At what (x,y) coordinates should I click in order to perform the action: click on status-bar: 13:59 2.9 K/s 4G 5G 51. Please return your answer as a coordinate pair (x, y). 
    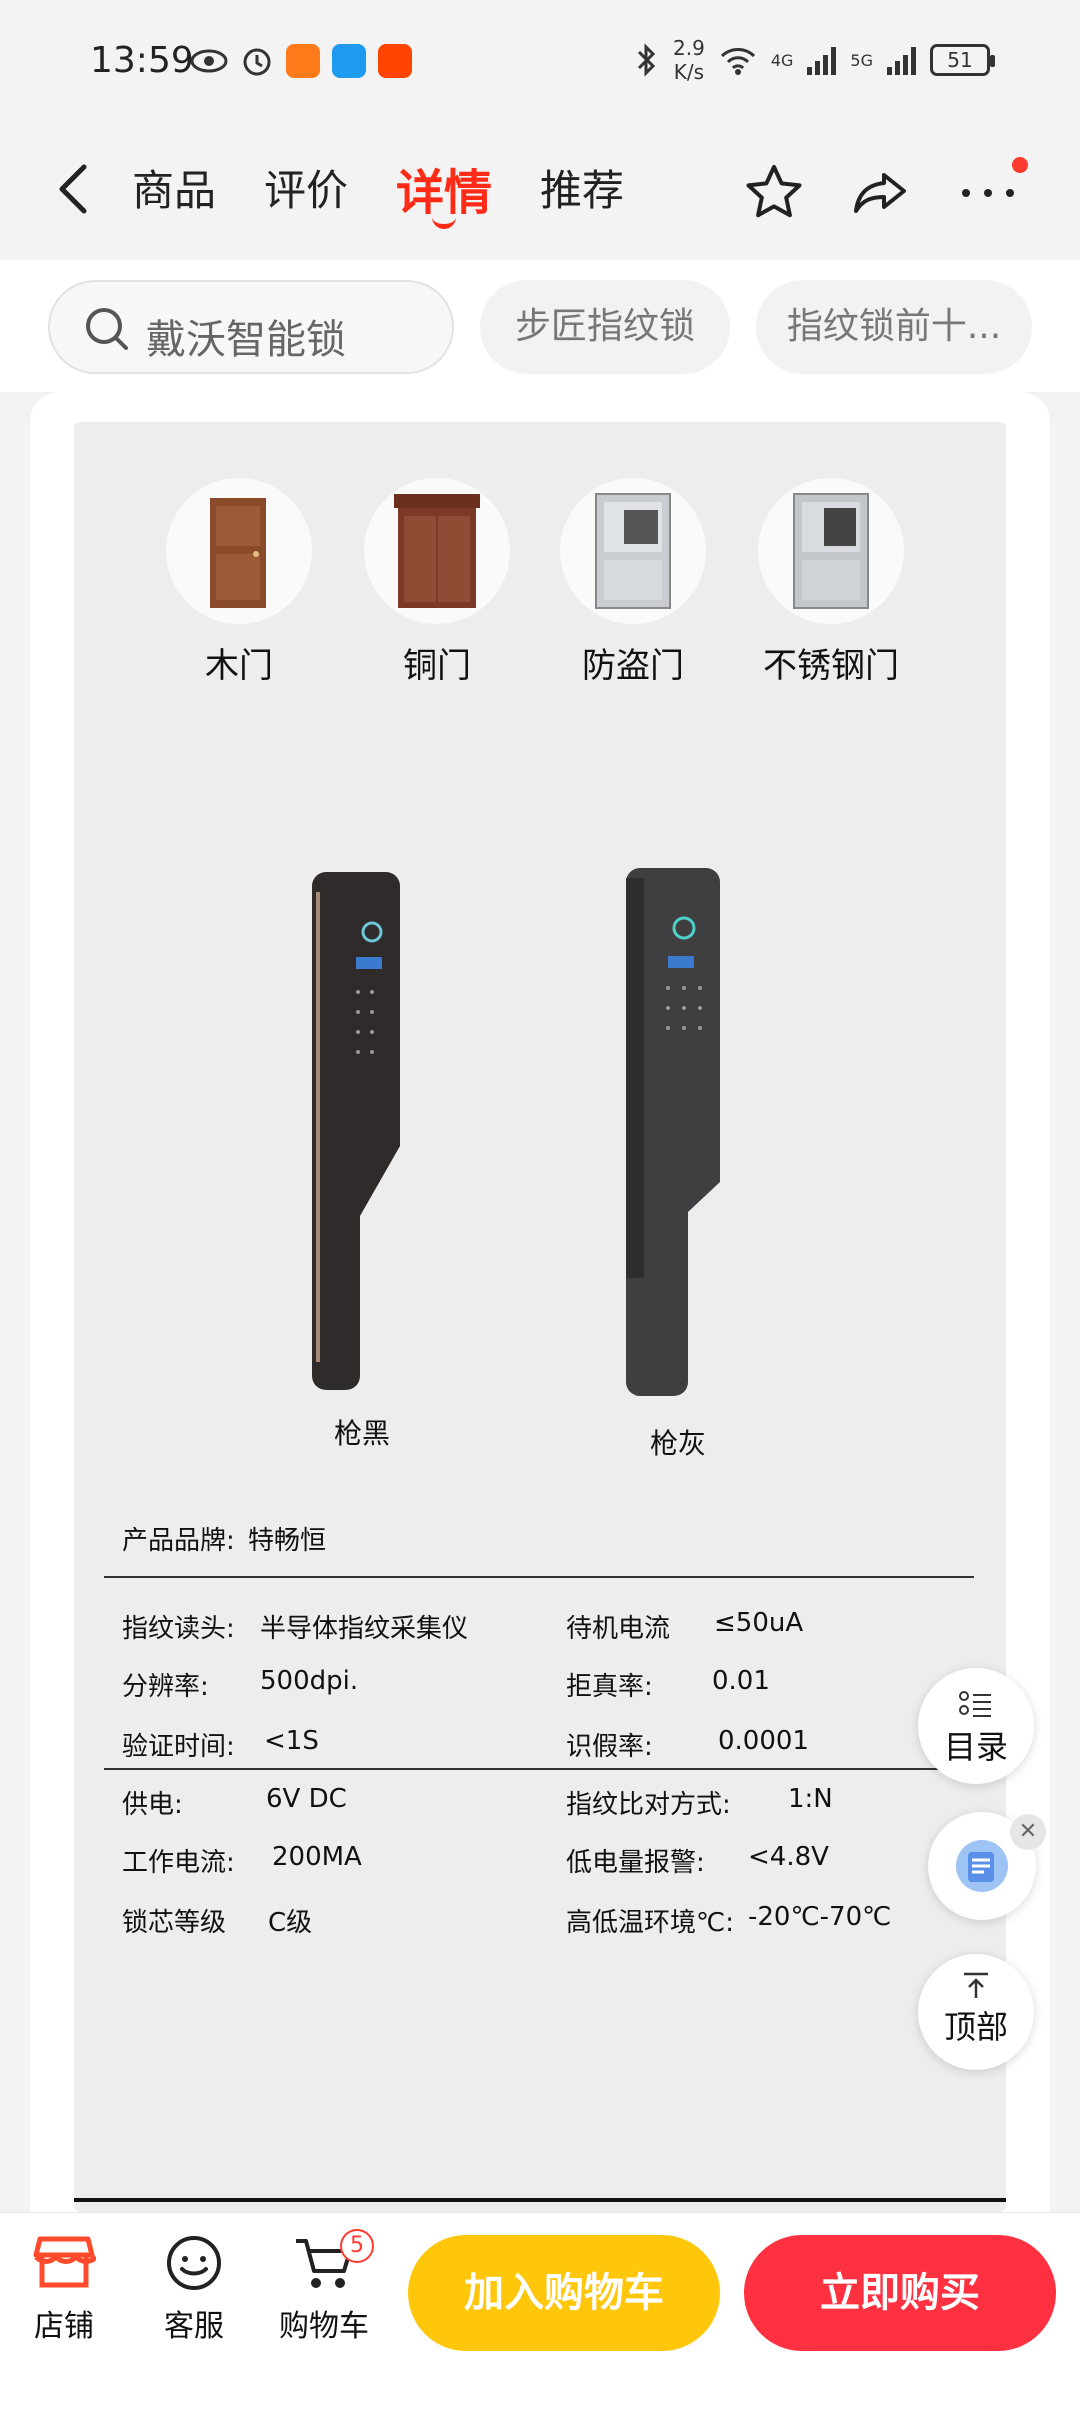
    Looking at the image, I should click on (540, 62).